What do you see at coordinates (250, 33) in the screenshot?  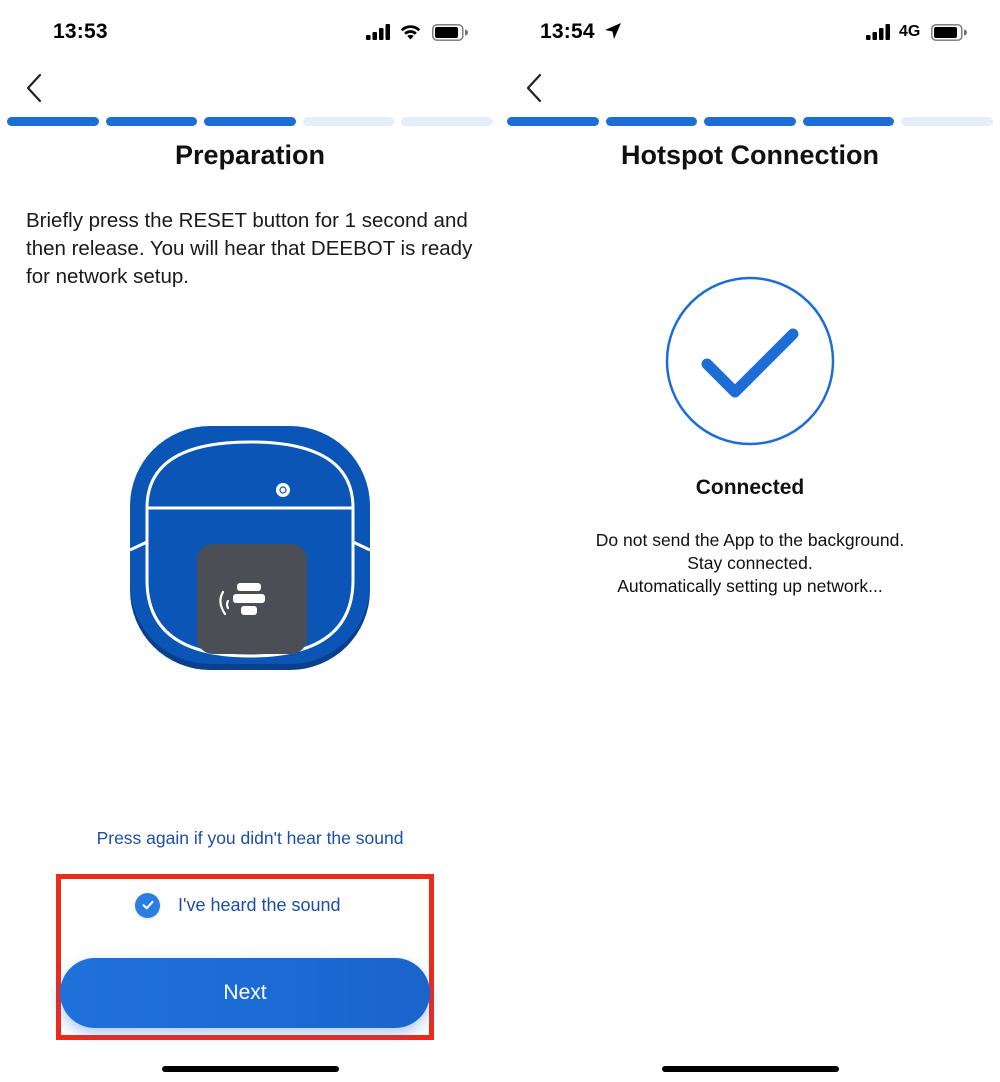 I see `status-bar: 13:53` at bounding box center [250, 33].